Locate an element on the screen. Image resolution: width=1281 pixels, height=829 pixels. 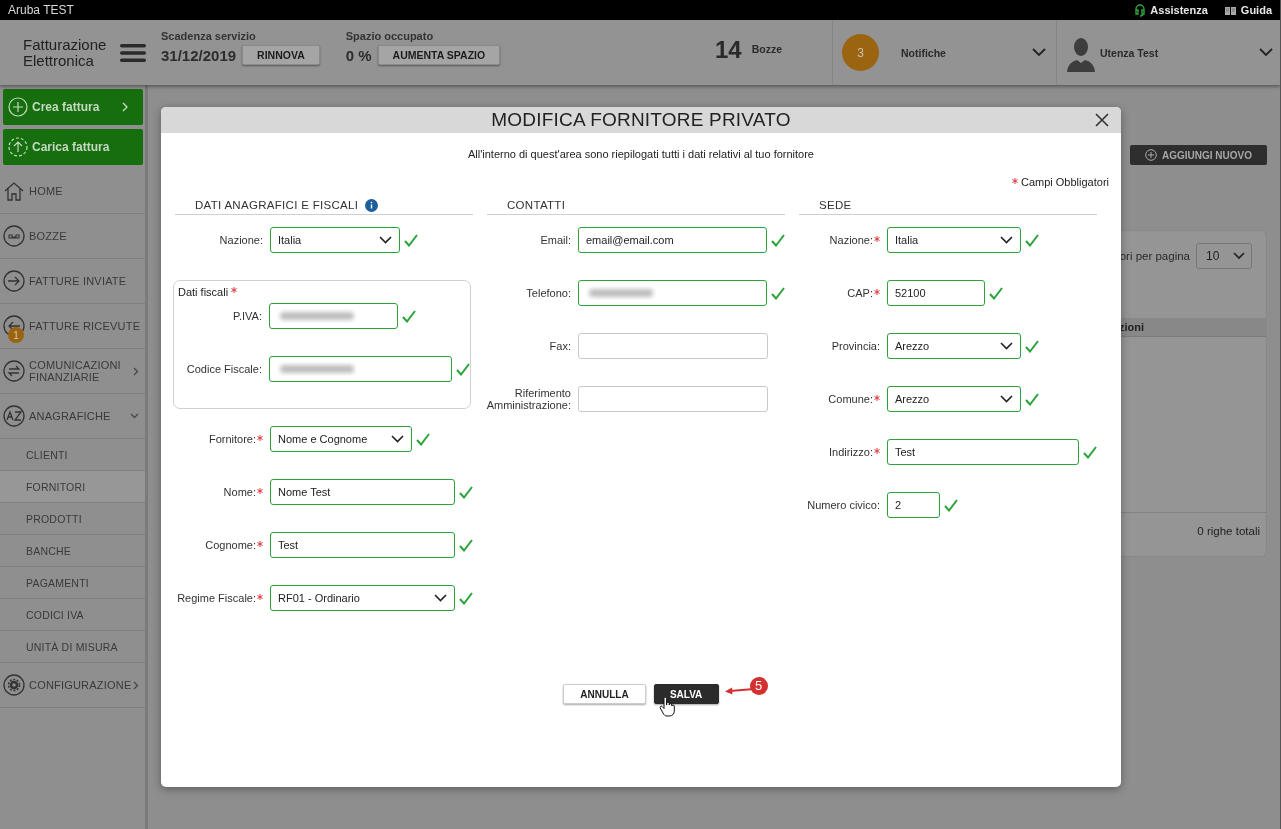
home-icon is located at coordinates (14, 191).